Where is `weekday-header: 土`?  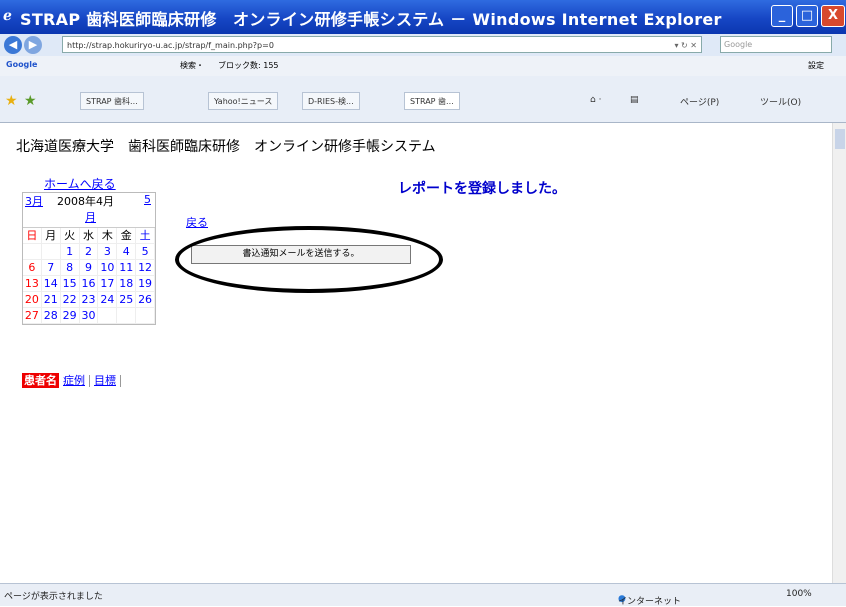
weekday-header: 土 is located at coordinates (145, 236).